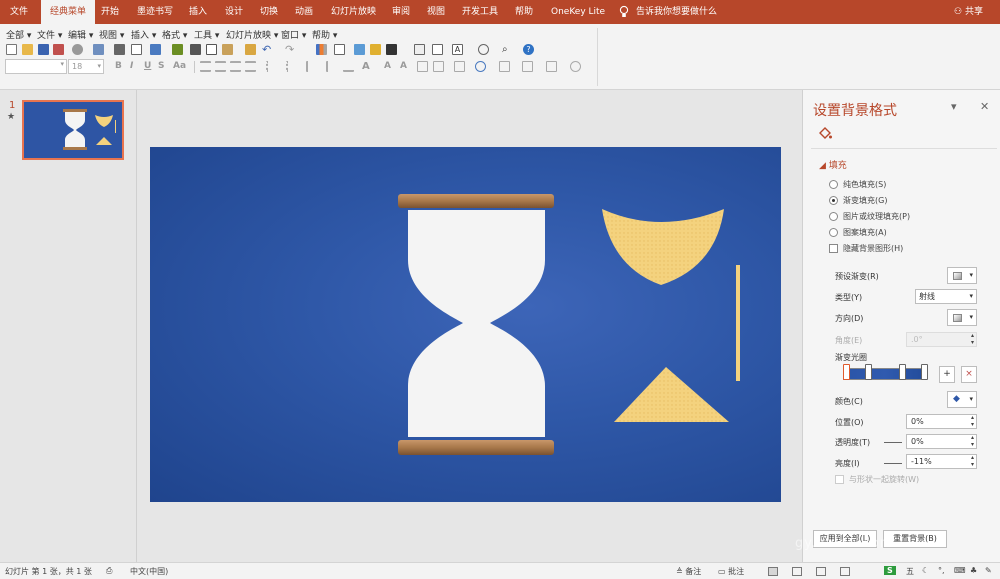 The image size is (1000, 579). I want to click on ime-mode-icon: 五, so click(910, 571).